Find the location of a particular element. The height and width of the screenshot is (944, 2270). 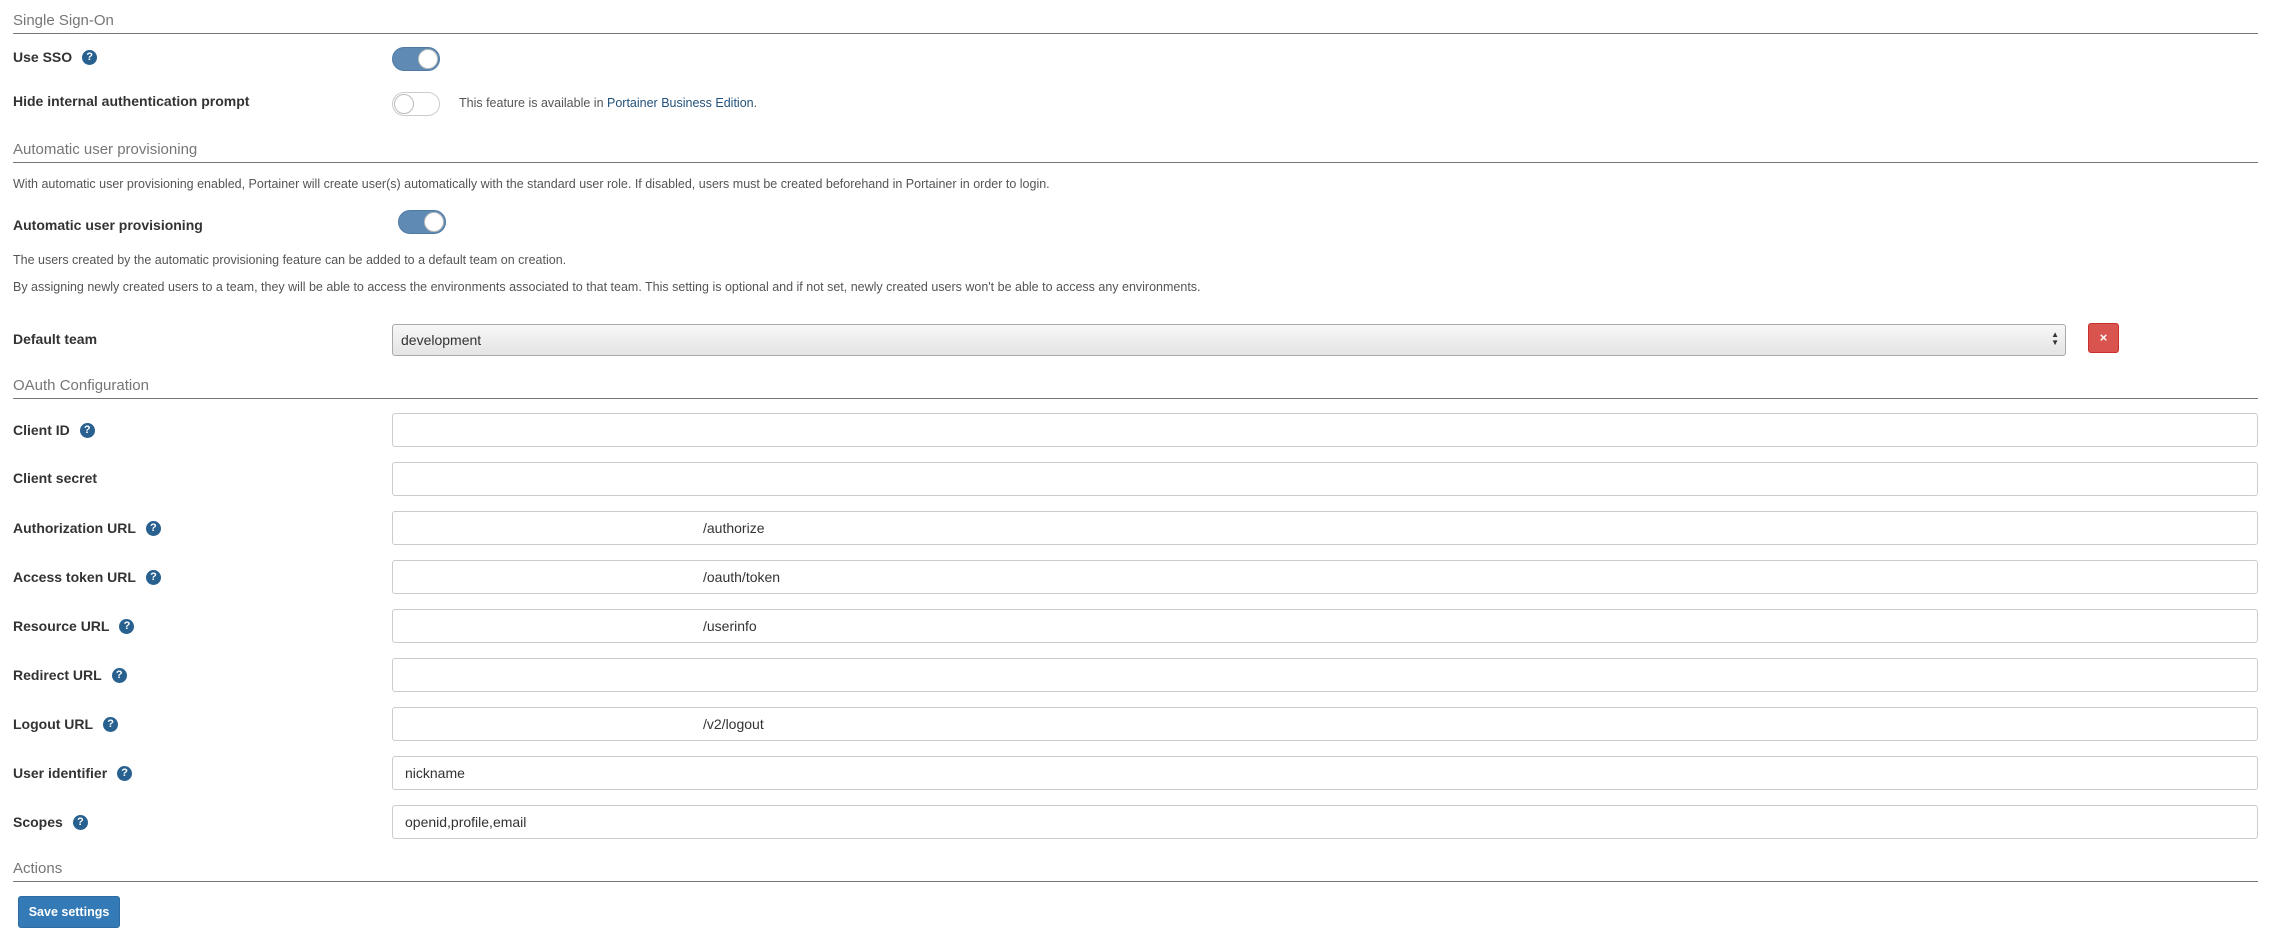

default-team-label: Default team is located at coordinates (55, 339).